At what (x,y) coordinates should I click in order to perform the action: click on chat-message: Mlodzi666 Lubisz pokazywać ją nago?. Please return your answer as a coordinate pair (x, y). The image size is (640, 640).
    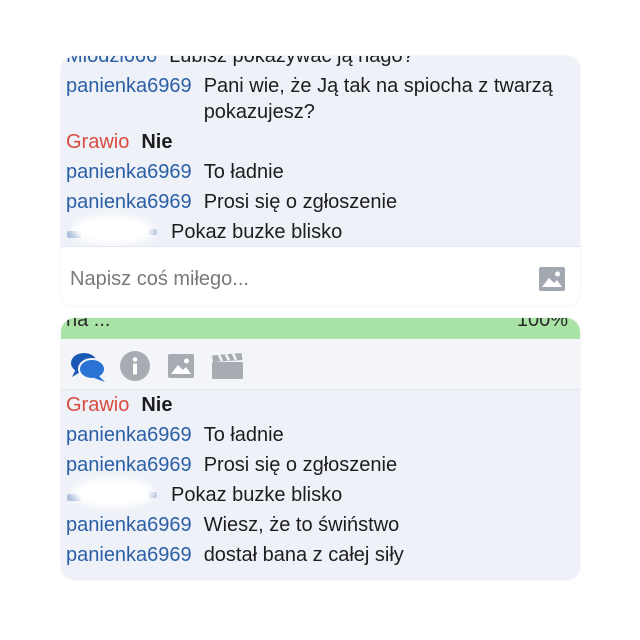
    Looking at the image, I should click on (318, 62).